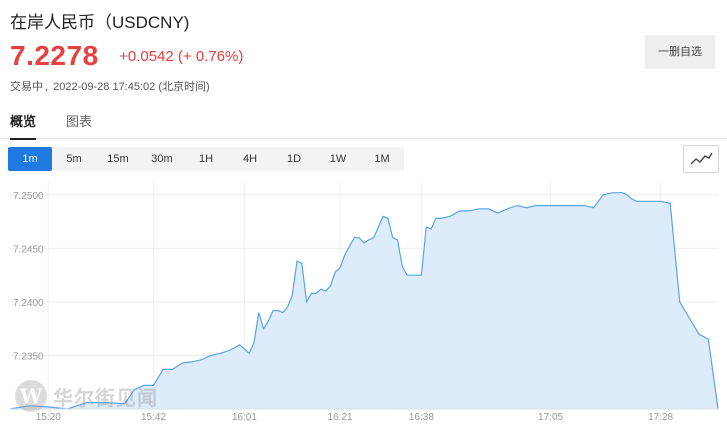 Image resolution: width=727 pixels, height=440 pixels. Describe the element at coordinates (382, 159) in the screenshot. I see `period-1mo: 1M` at that location.